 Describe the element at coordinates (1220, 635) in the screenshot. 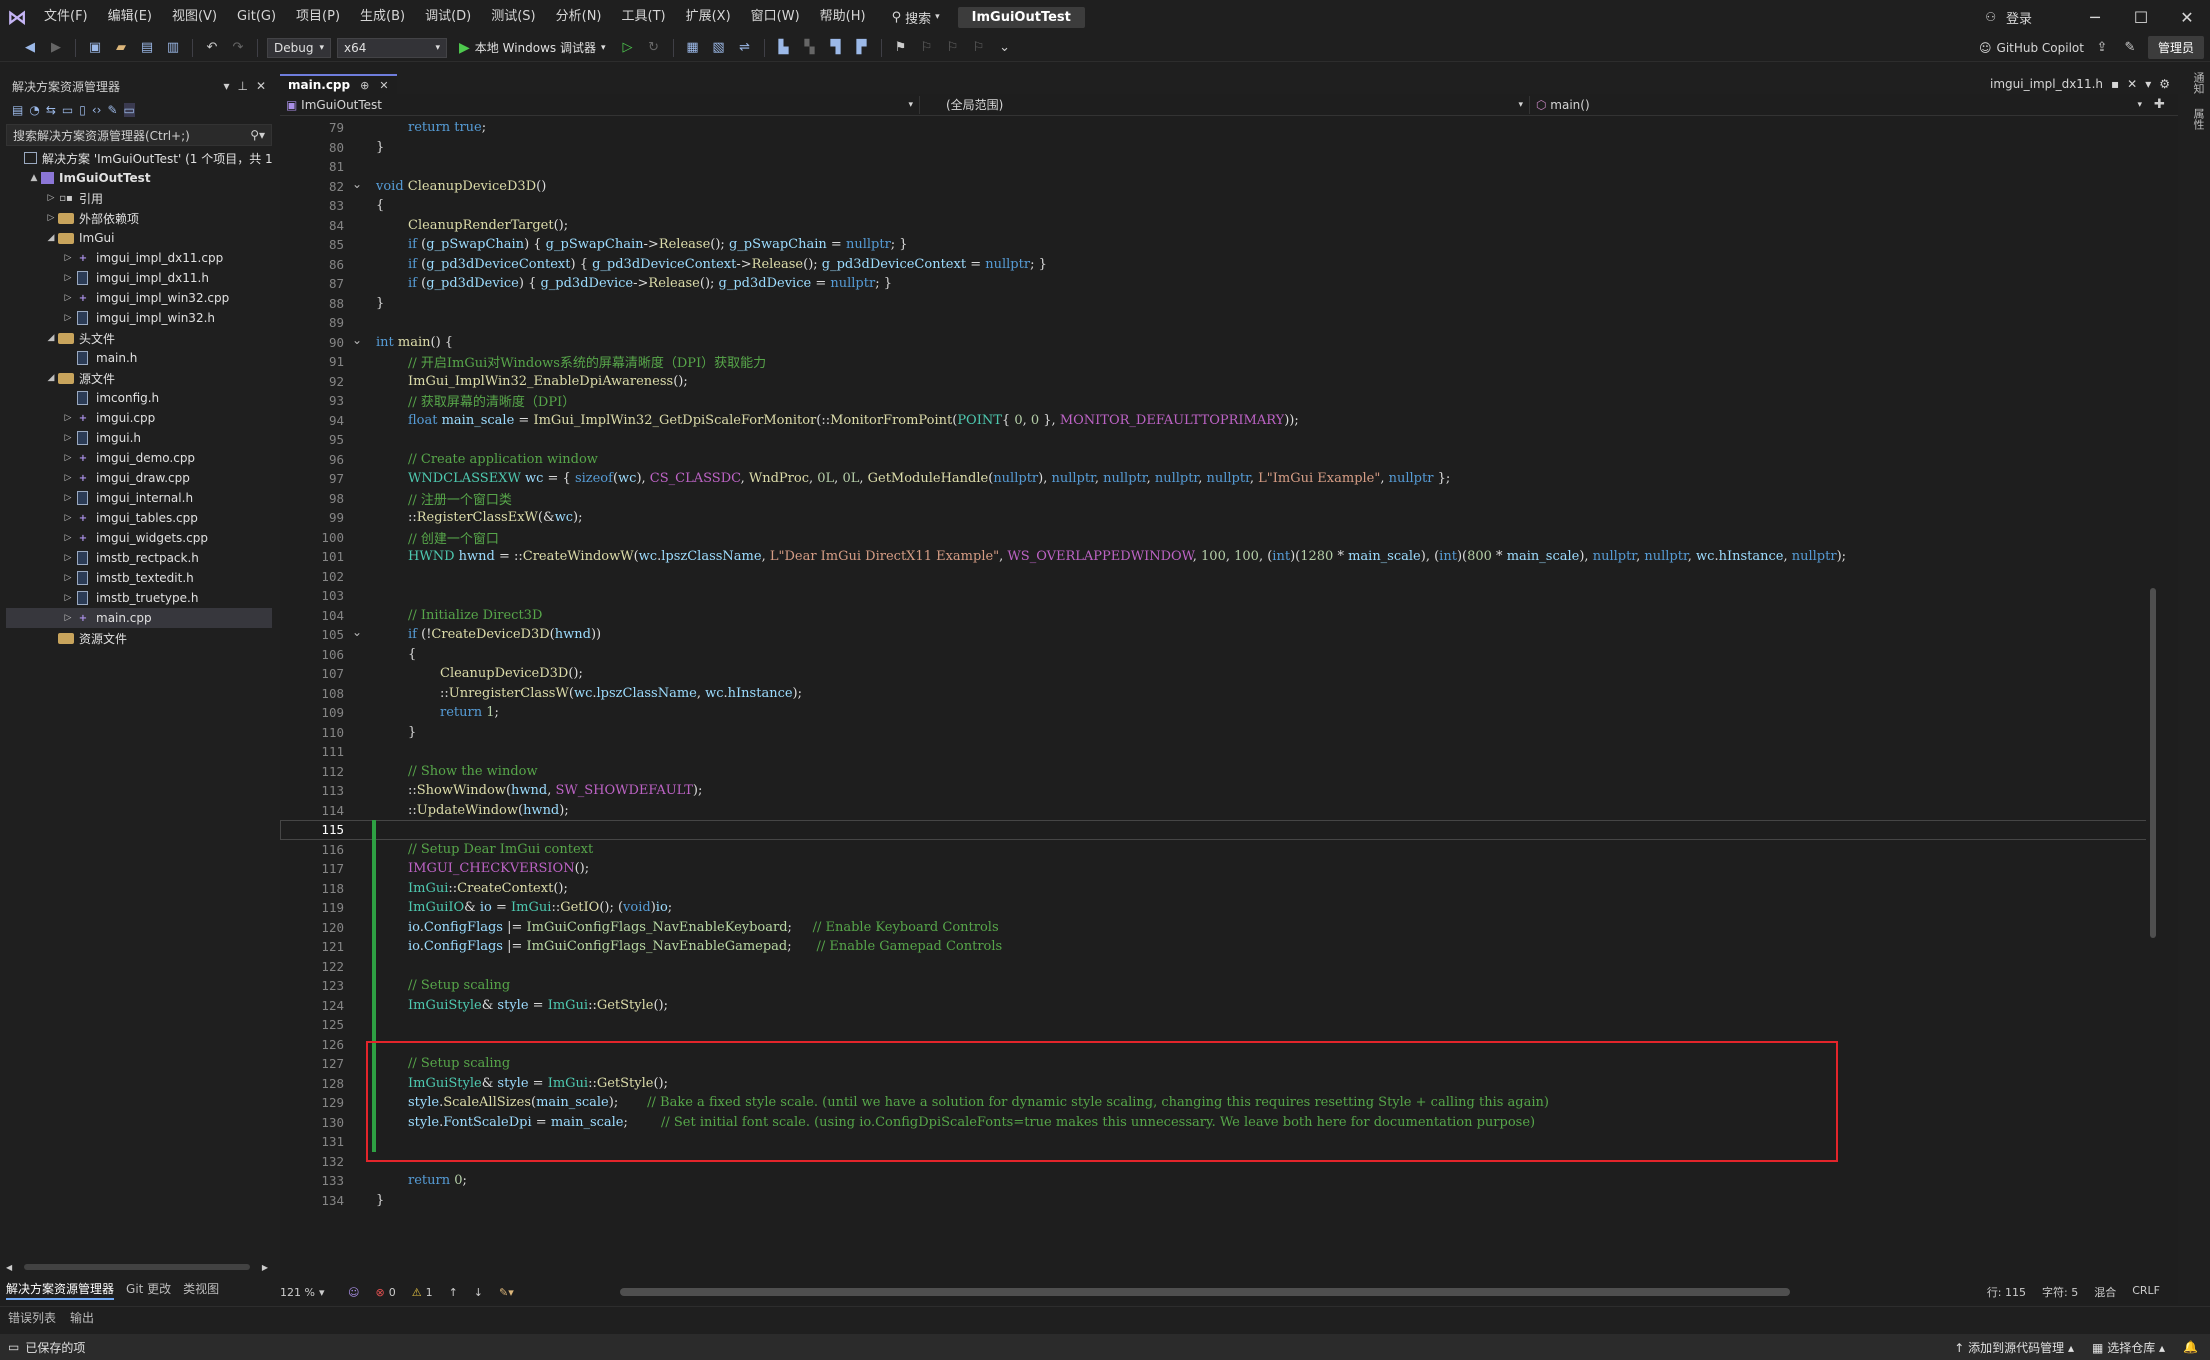

I see `code-line: 105 ⌄ if (!CreateDeviceD3D(hwnd))` at that location.